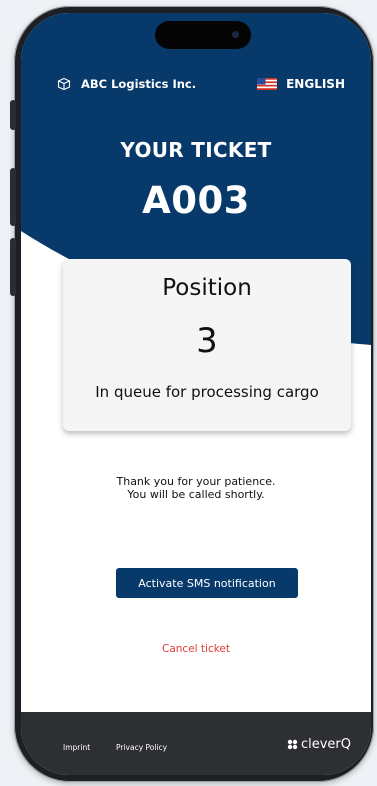 Image resolution: width=377 pixels, height=786 pixels. What do you see at coordinates (207, 583) in the screenshot?
I see `activate-sms-button: Activate SMS notification` at bounding box center [207, 583].